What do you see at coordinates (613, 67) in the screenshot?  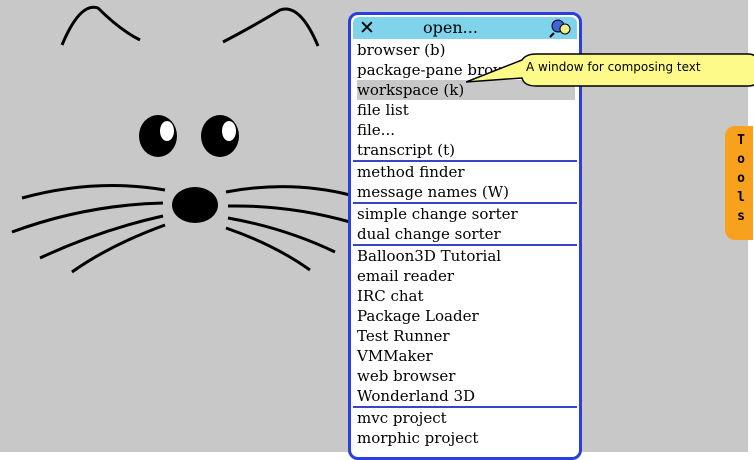 I see `help-balloon-text: A window for composing text` at bounding box center [613, 67].